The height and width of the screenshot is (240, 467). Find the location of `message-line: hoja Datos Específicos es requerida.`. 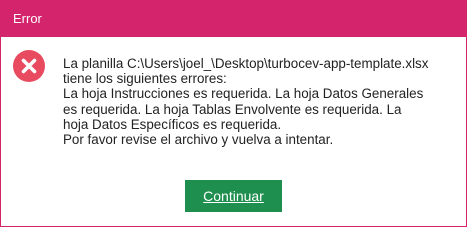

message-line: hoja Datos Específicos es requerida. is located at coordinates (172, 124).